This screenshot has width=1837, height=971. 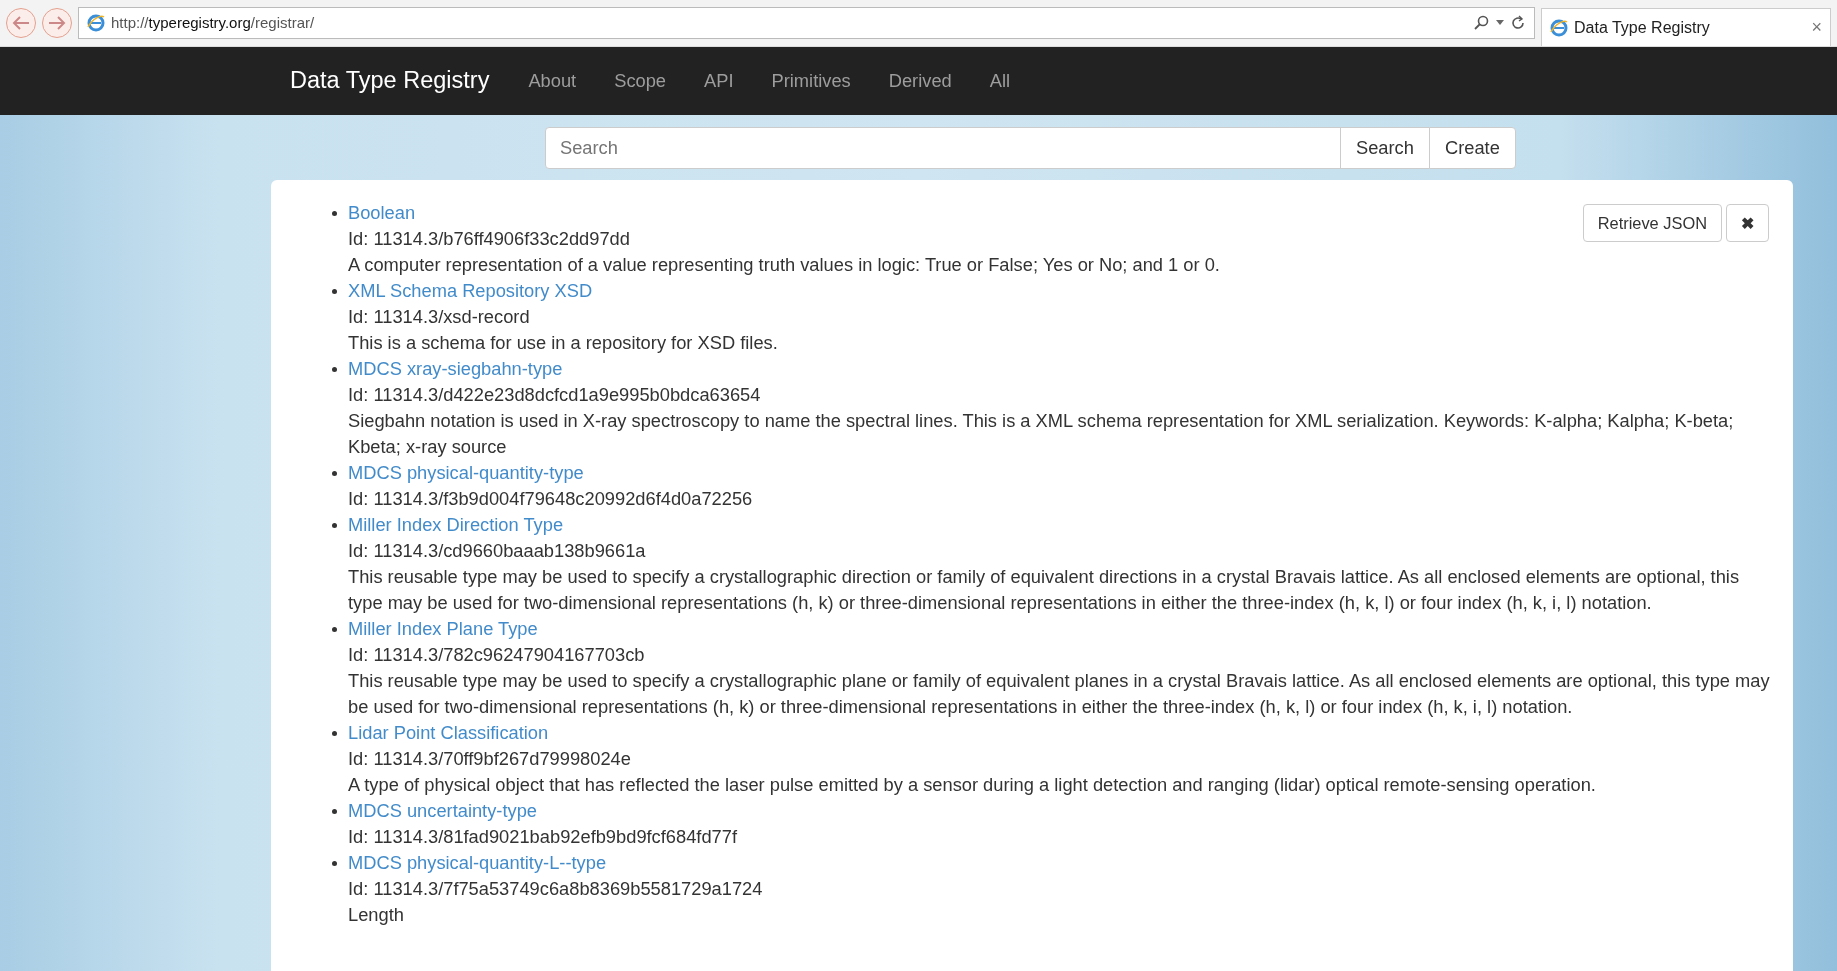 I want to click on type-link: Miller Index Plane Type, so click(x=443, y=628).